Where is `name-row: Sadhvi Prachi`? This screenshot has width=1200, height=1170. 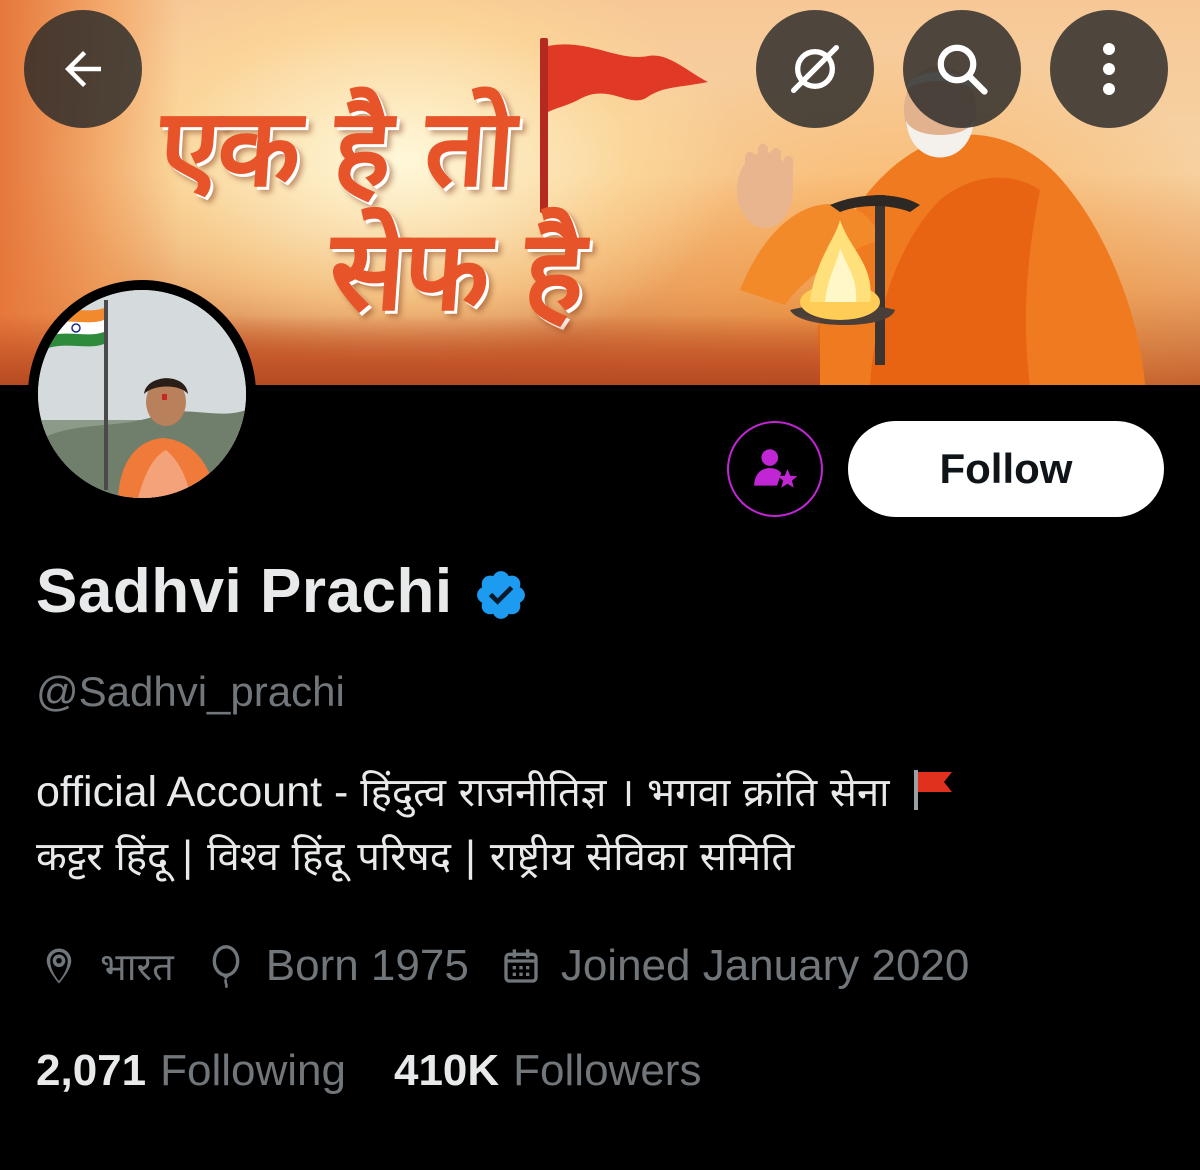 name-row: Sadhvi Prachi is located at coordinates (282, 591).